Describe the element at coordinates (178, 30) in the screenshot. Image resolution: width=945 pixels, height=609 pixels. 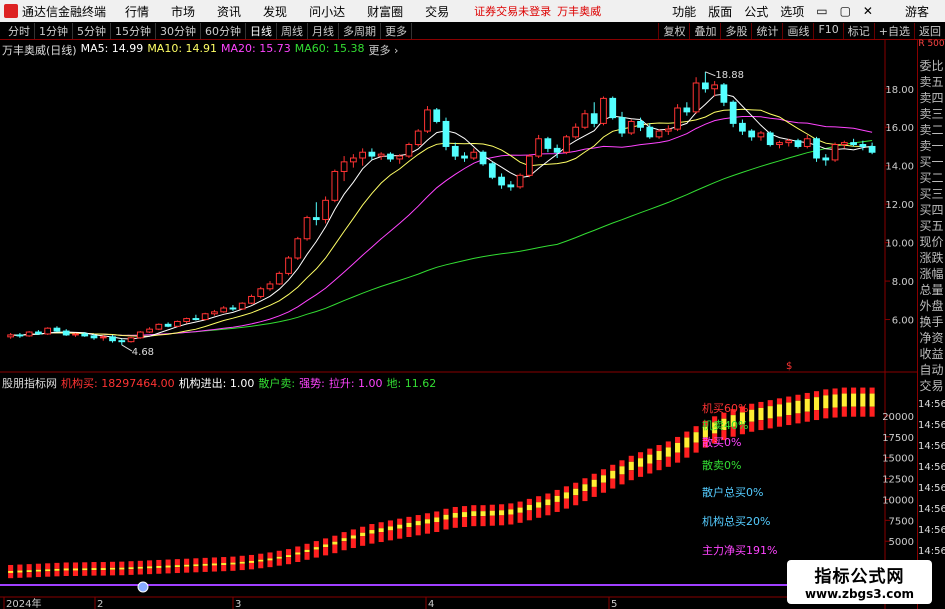
I see `tab-30min: 30分钟` at that location.